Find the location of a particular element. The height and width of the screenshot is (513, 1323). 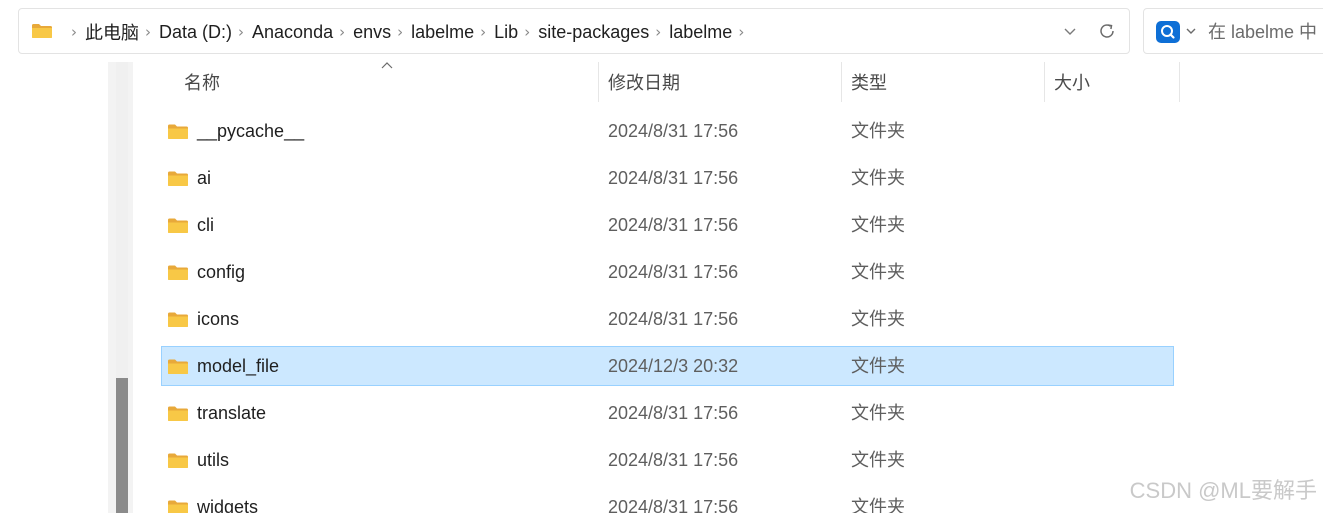

column-header-size-label: 大小 is located at coordinates (1072, 83).